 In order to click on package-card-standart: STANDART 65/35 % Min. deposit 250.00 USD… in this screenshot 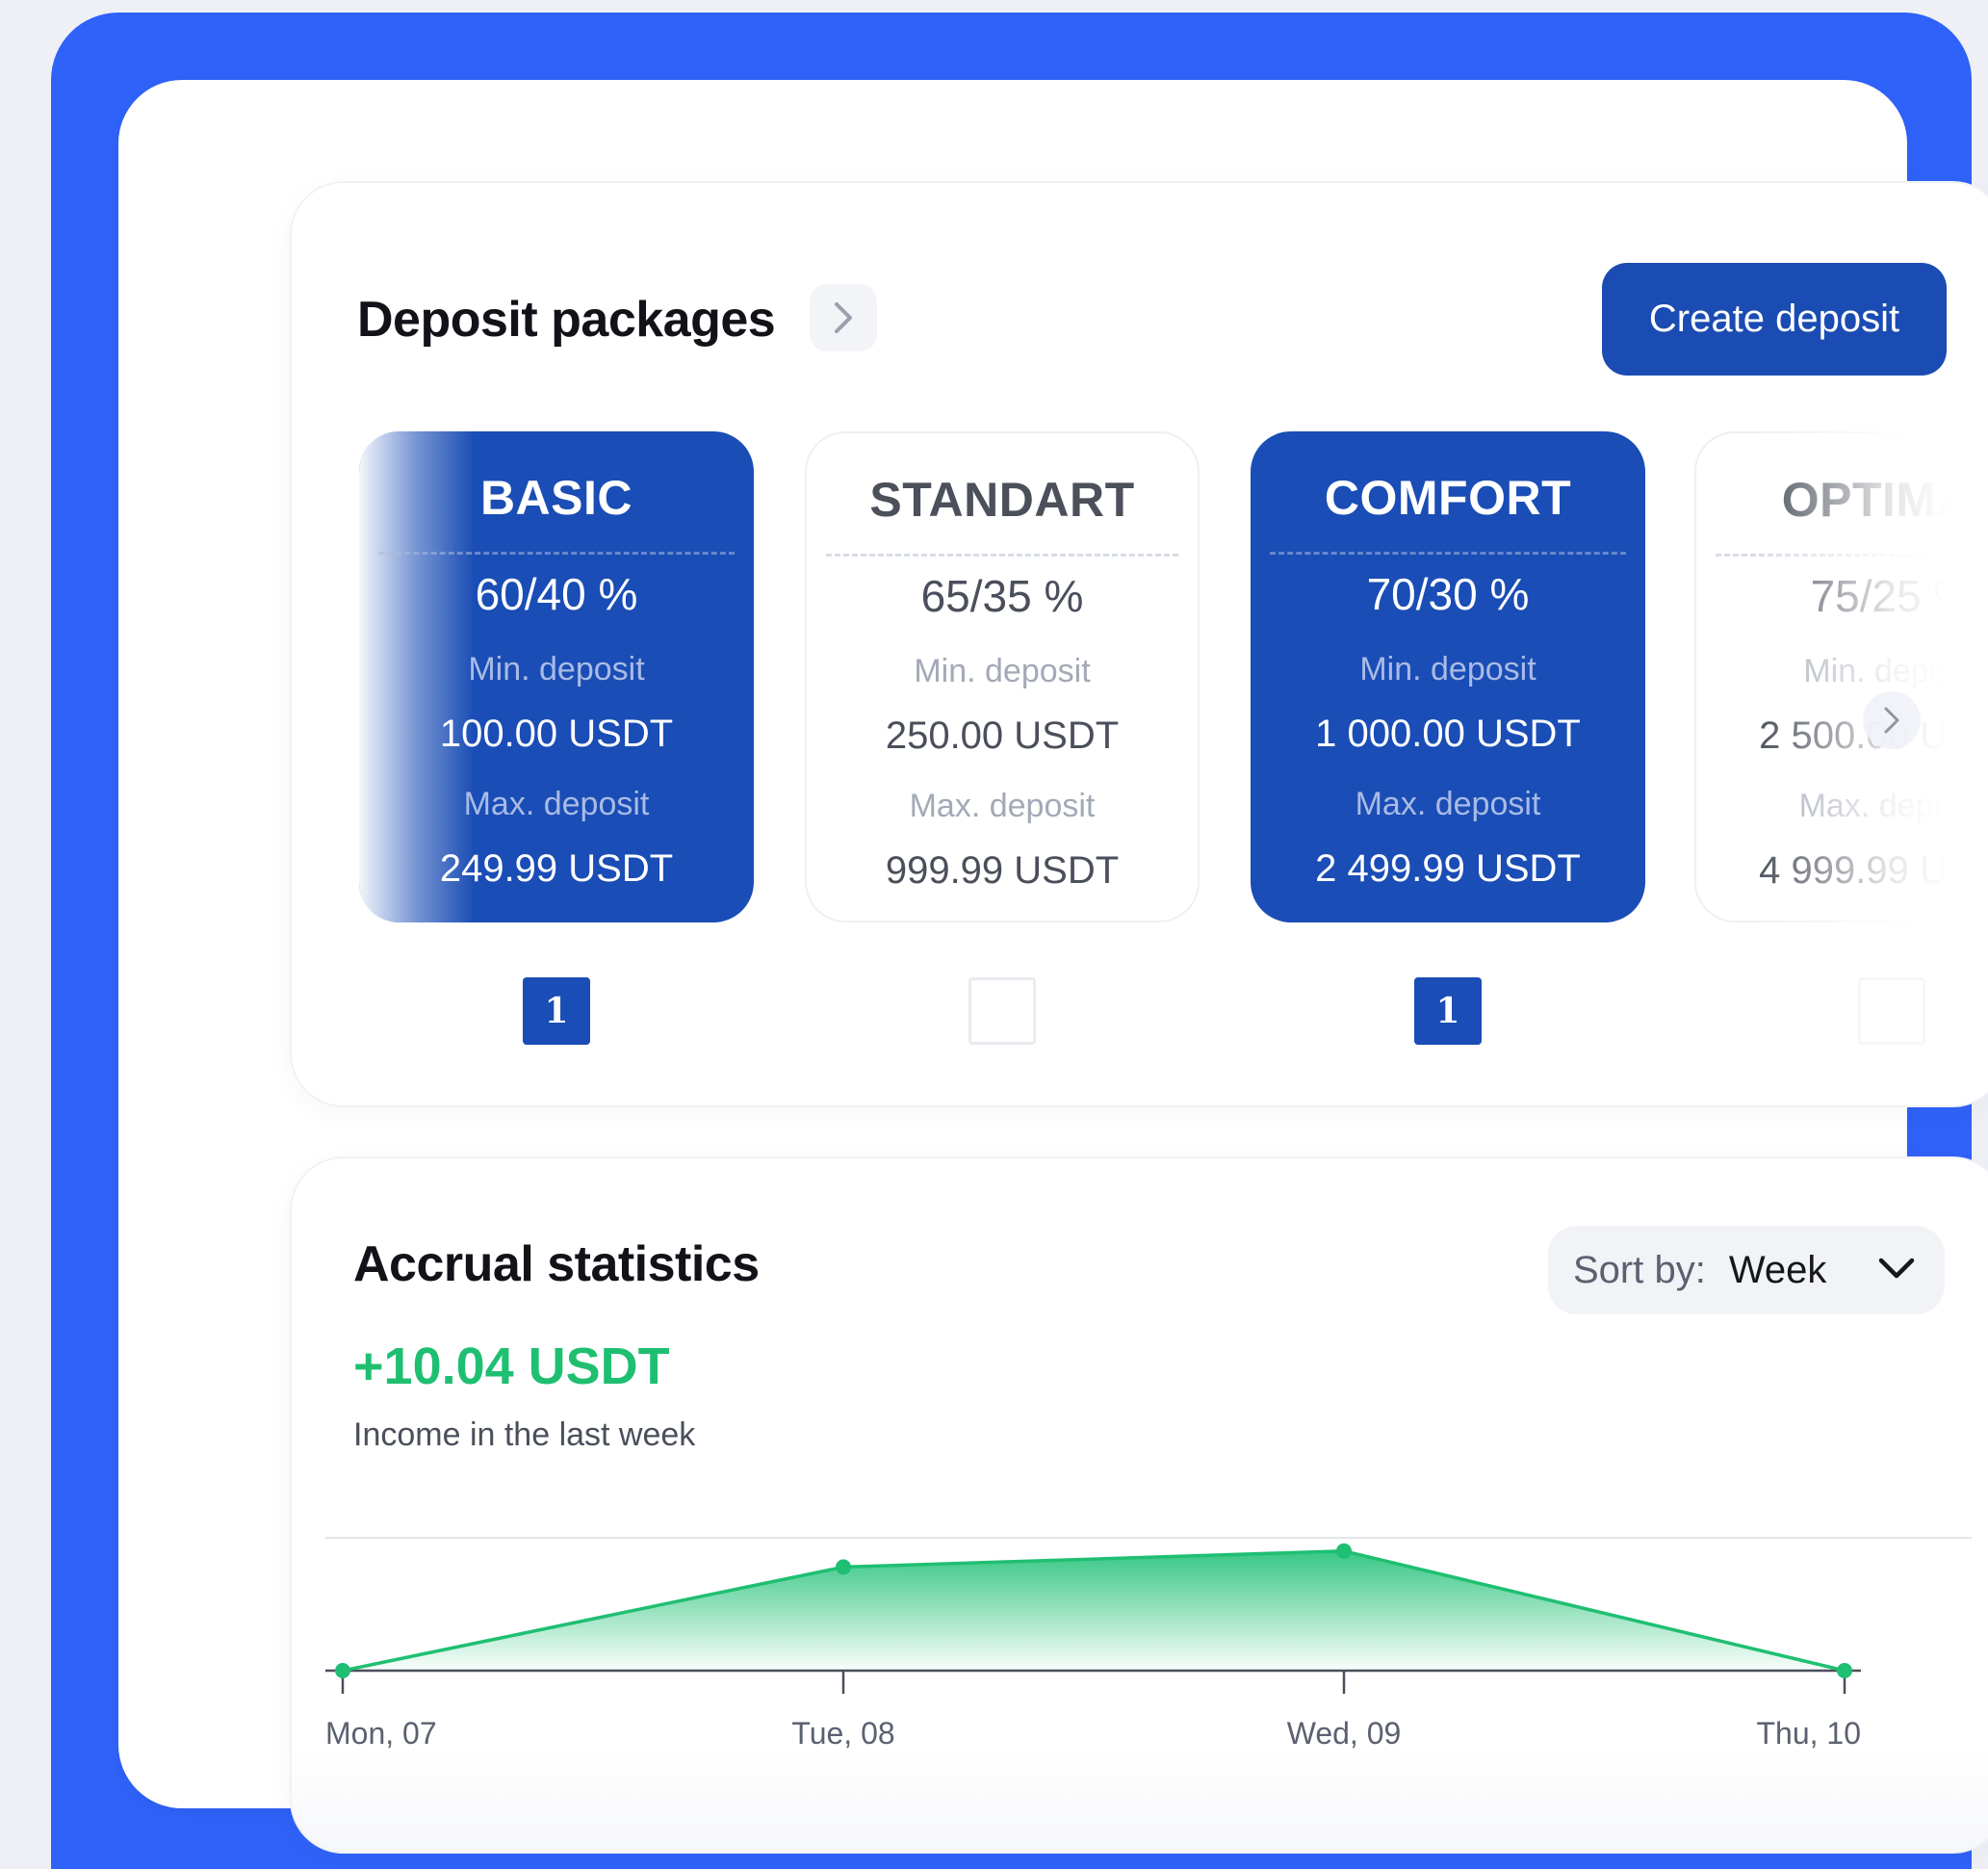, I will do `click(1002, 676)`.